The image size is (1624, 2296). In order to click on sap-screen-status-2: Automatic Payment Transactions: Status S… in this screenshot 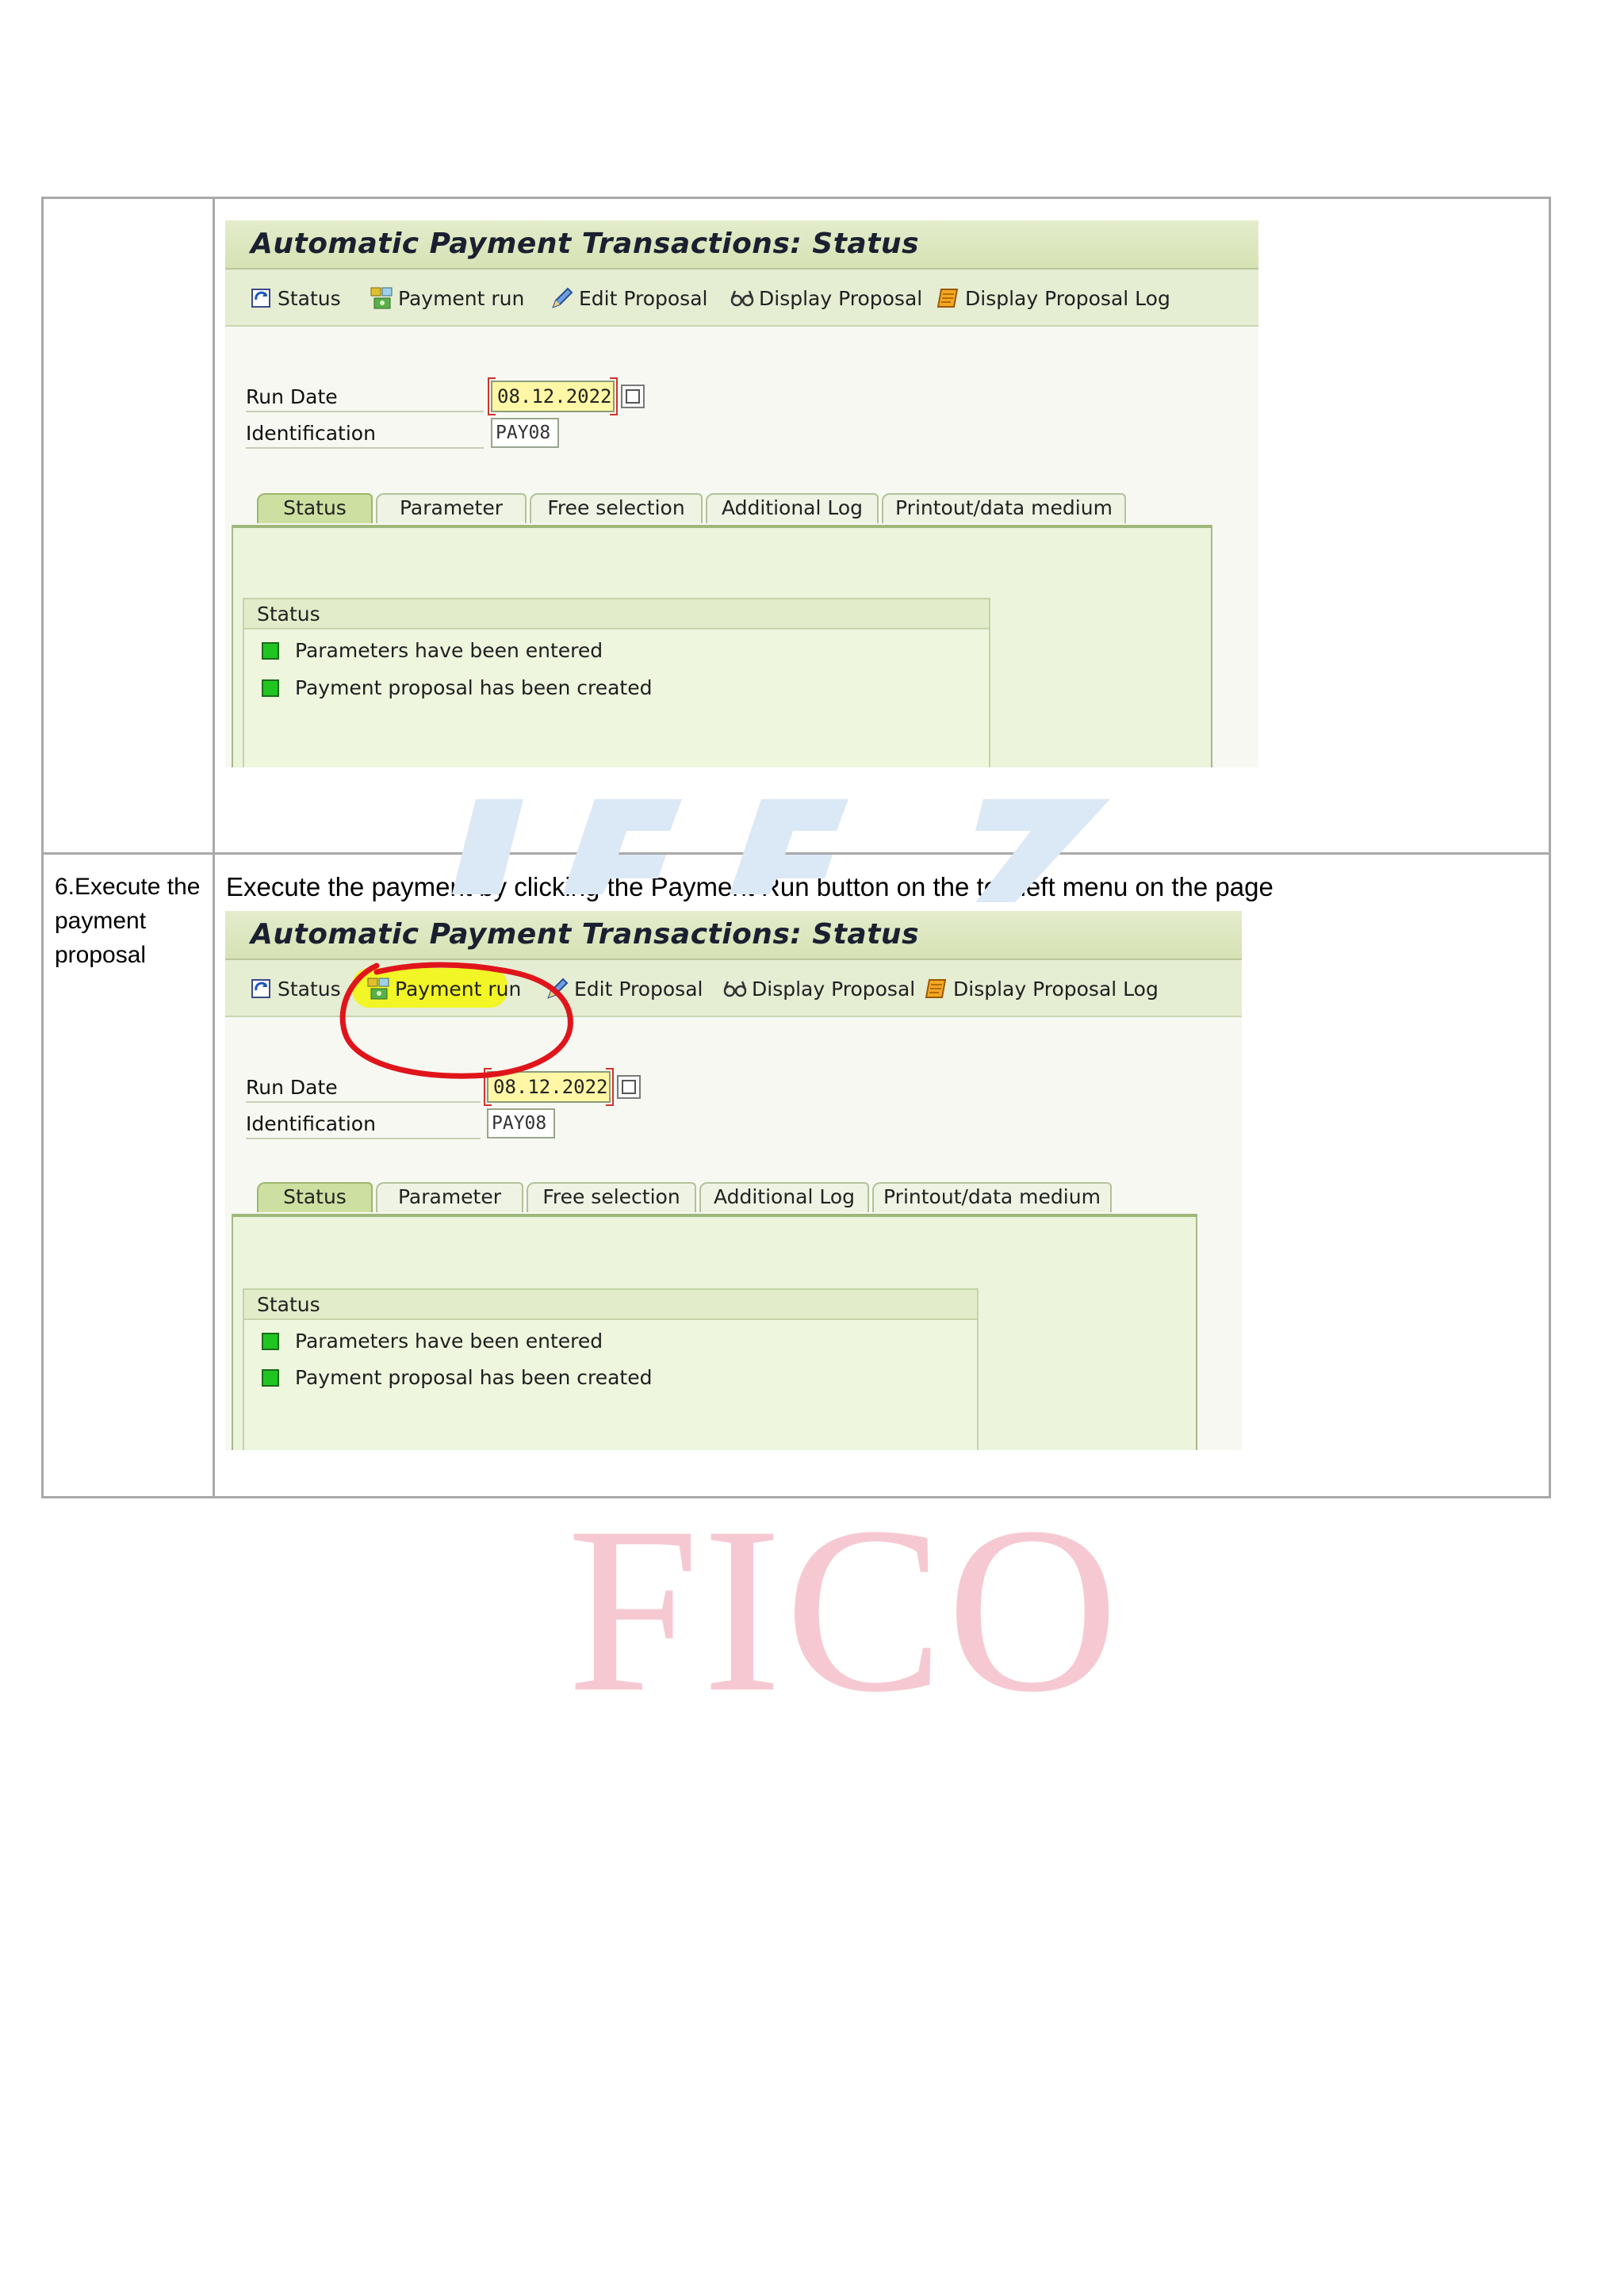, I will do `click(733, 1180)`.